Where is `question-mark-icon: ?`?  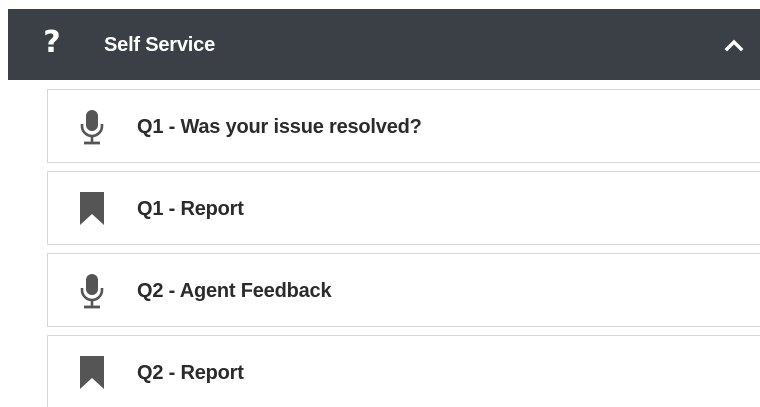 question-mark-icon: ? is located at coordinates (52, 42).